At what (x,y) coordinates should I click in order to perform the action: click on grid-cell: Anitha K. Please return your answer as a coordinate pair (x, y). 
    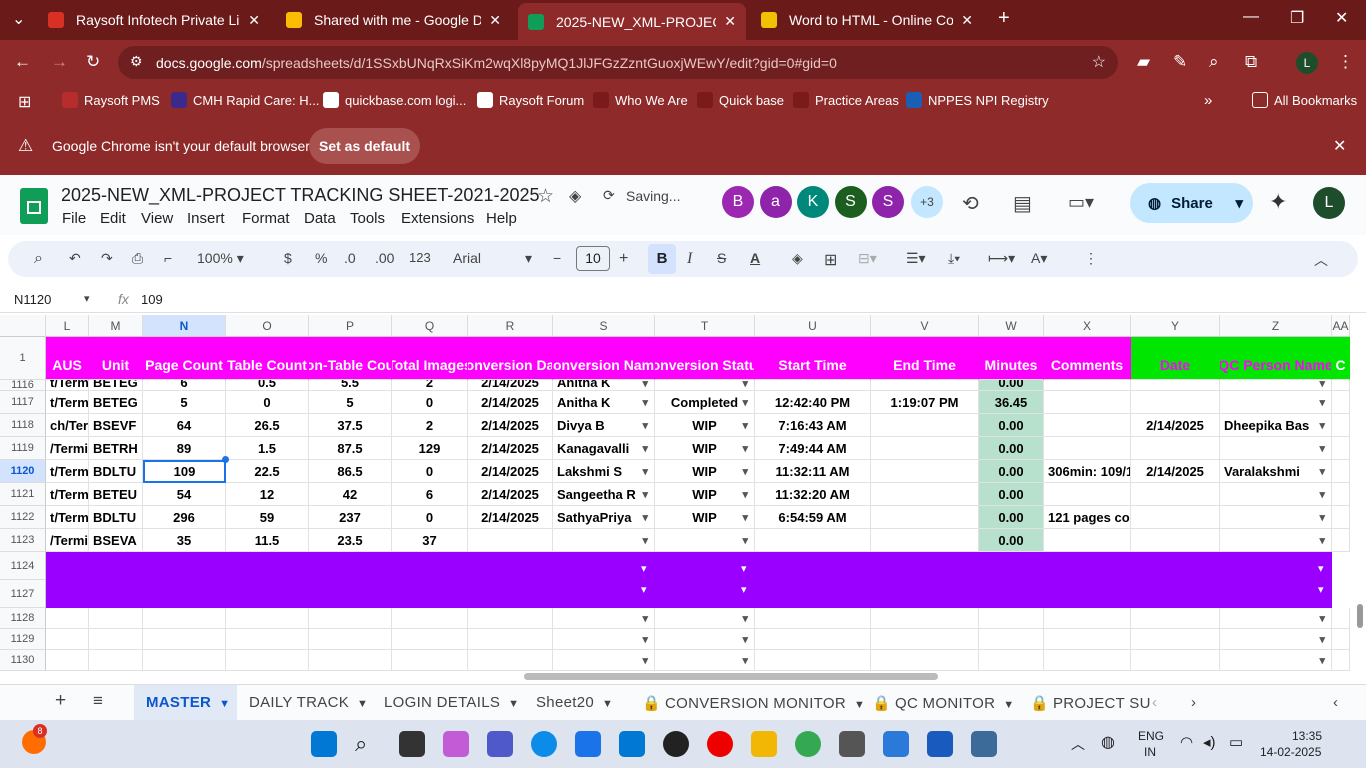
    Looking at the image, I should click on (604, 402).